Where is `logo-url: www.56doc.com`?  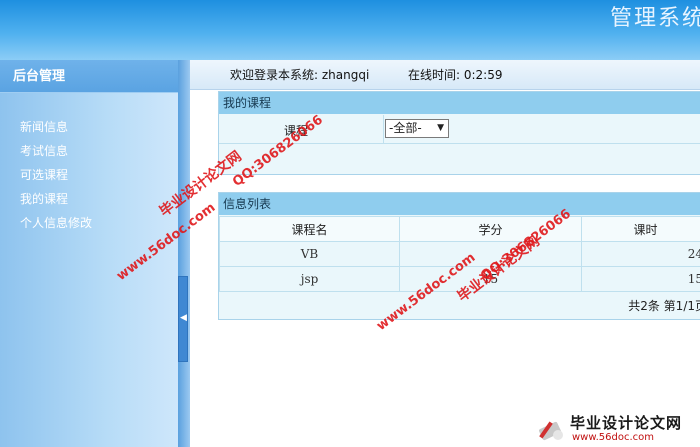
logo-url: www.56doc.com is located at coordinates (613, 437).